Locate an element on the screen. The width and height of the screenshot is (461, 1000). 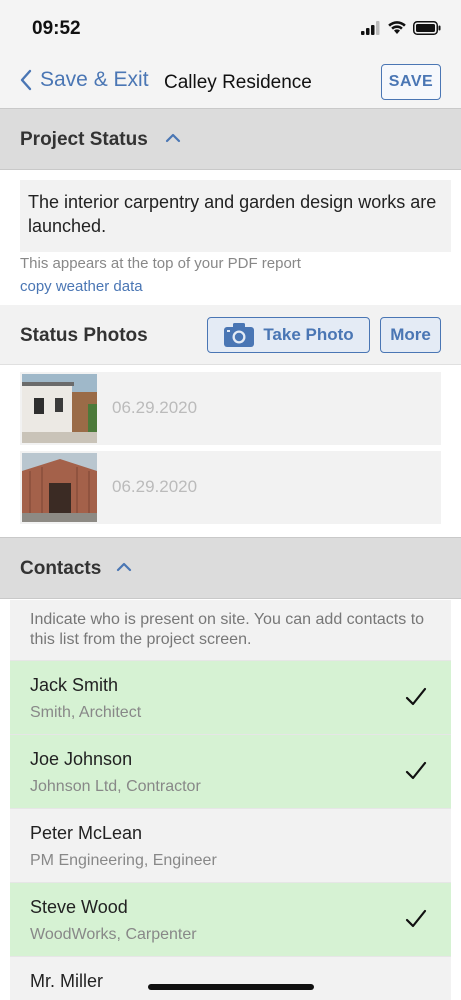
contact-name: Peter McLean is located at coordinates (86, 833).